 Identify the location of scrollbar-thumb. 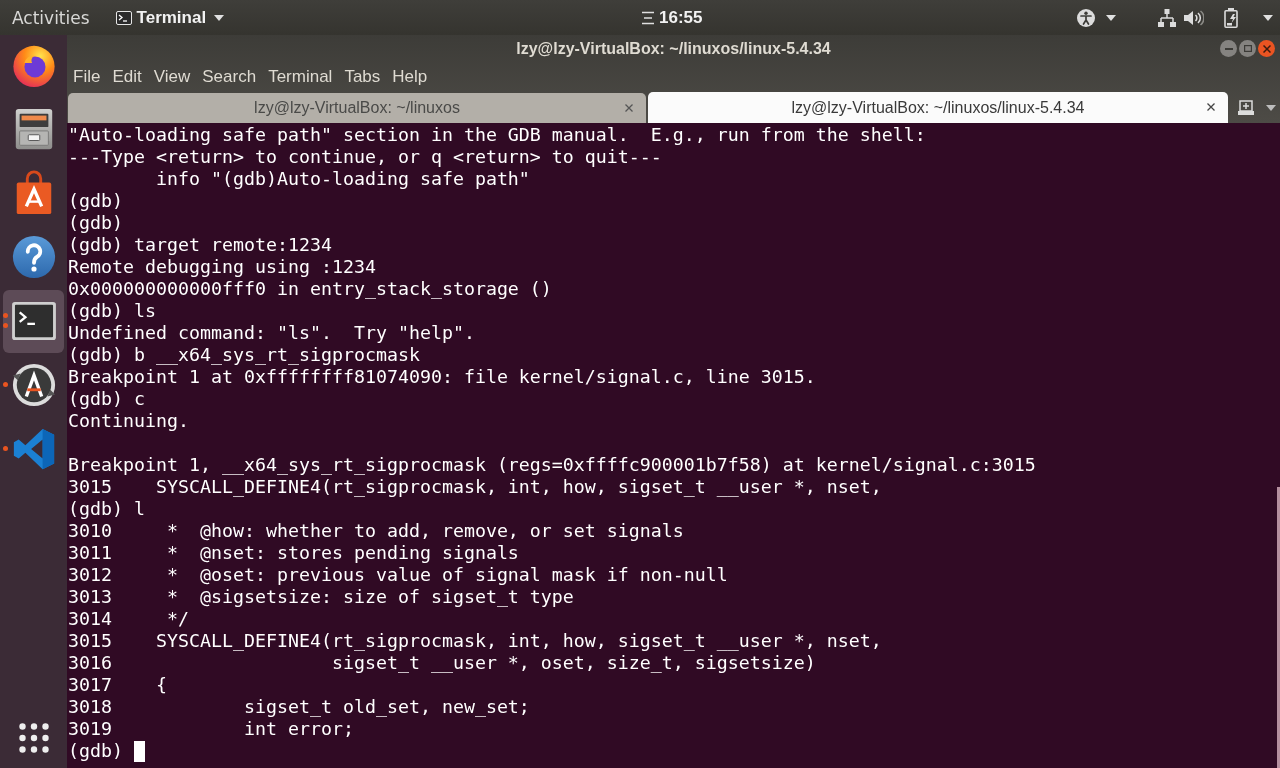
(1278, 627).